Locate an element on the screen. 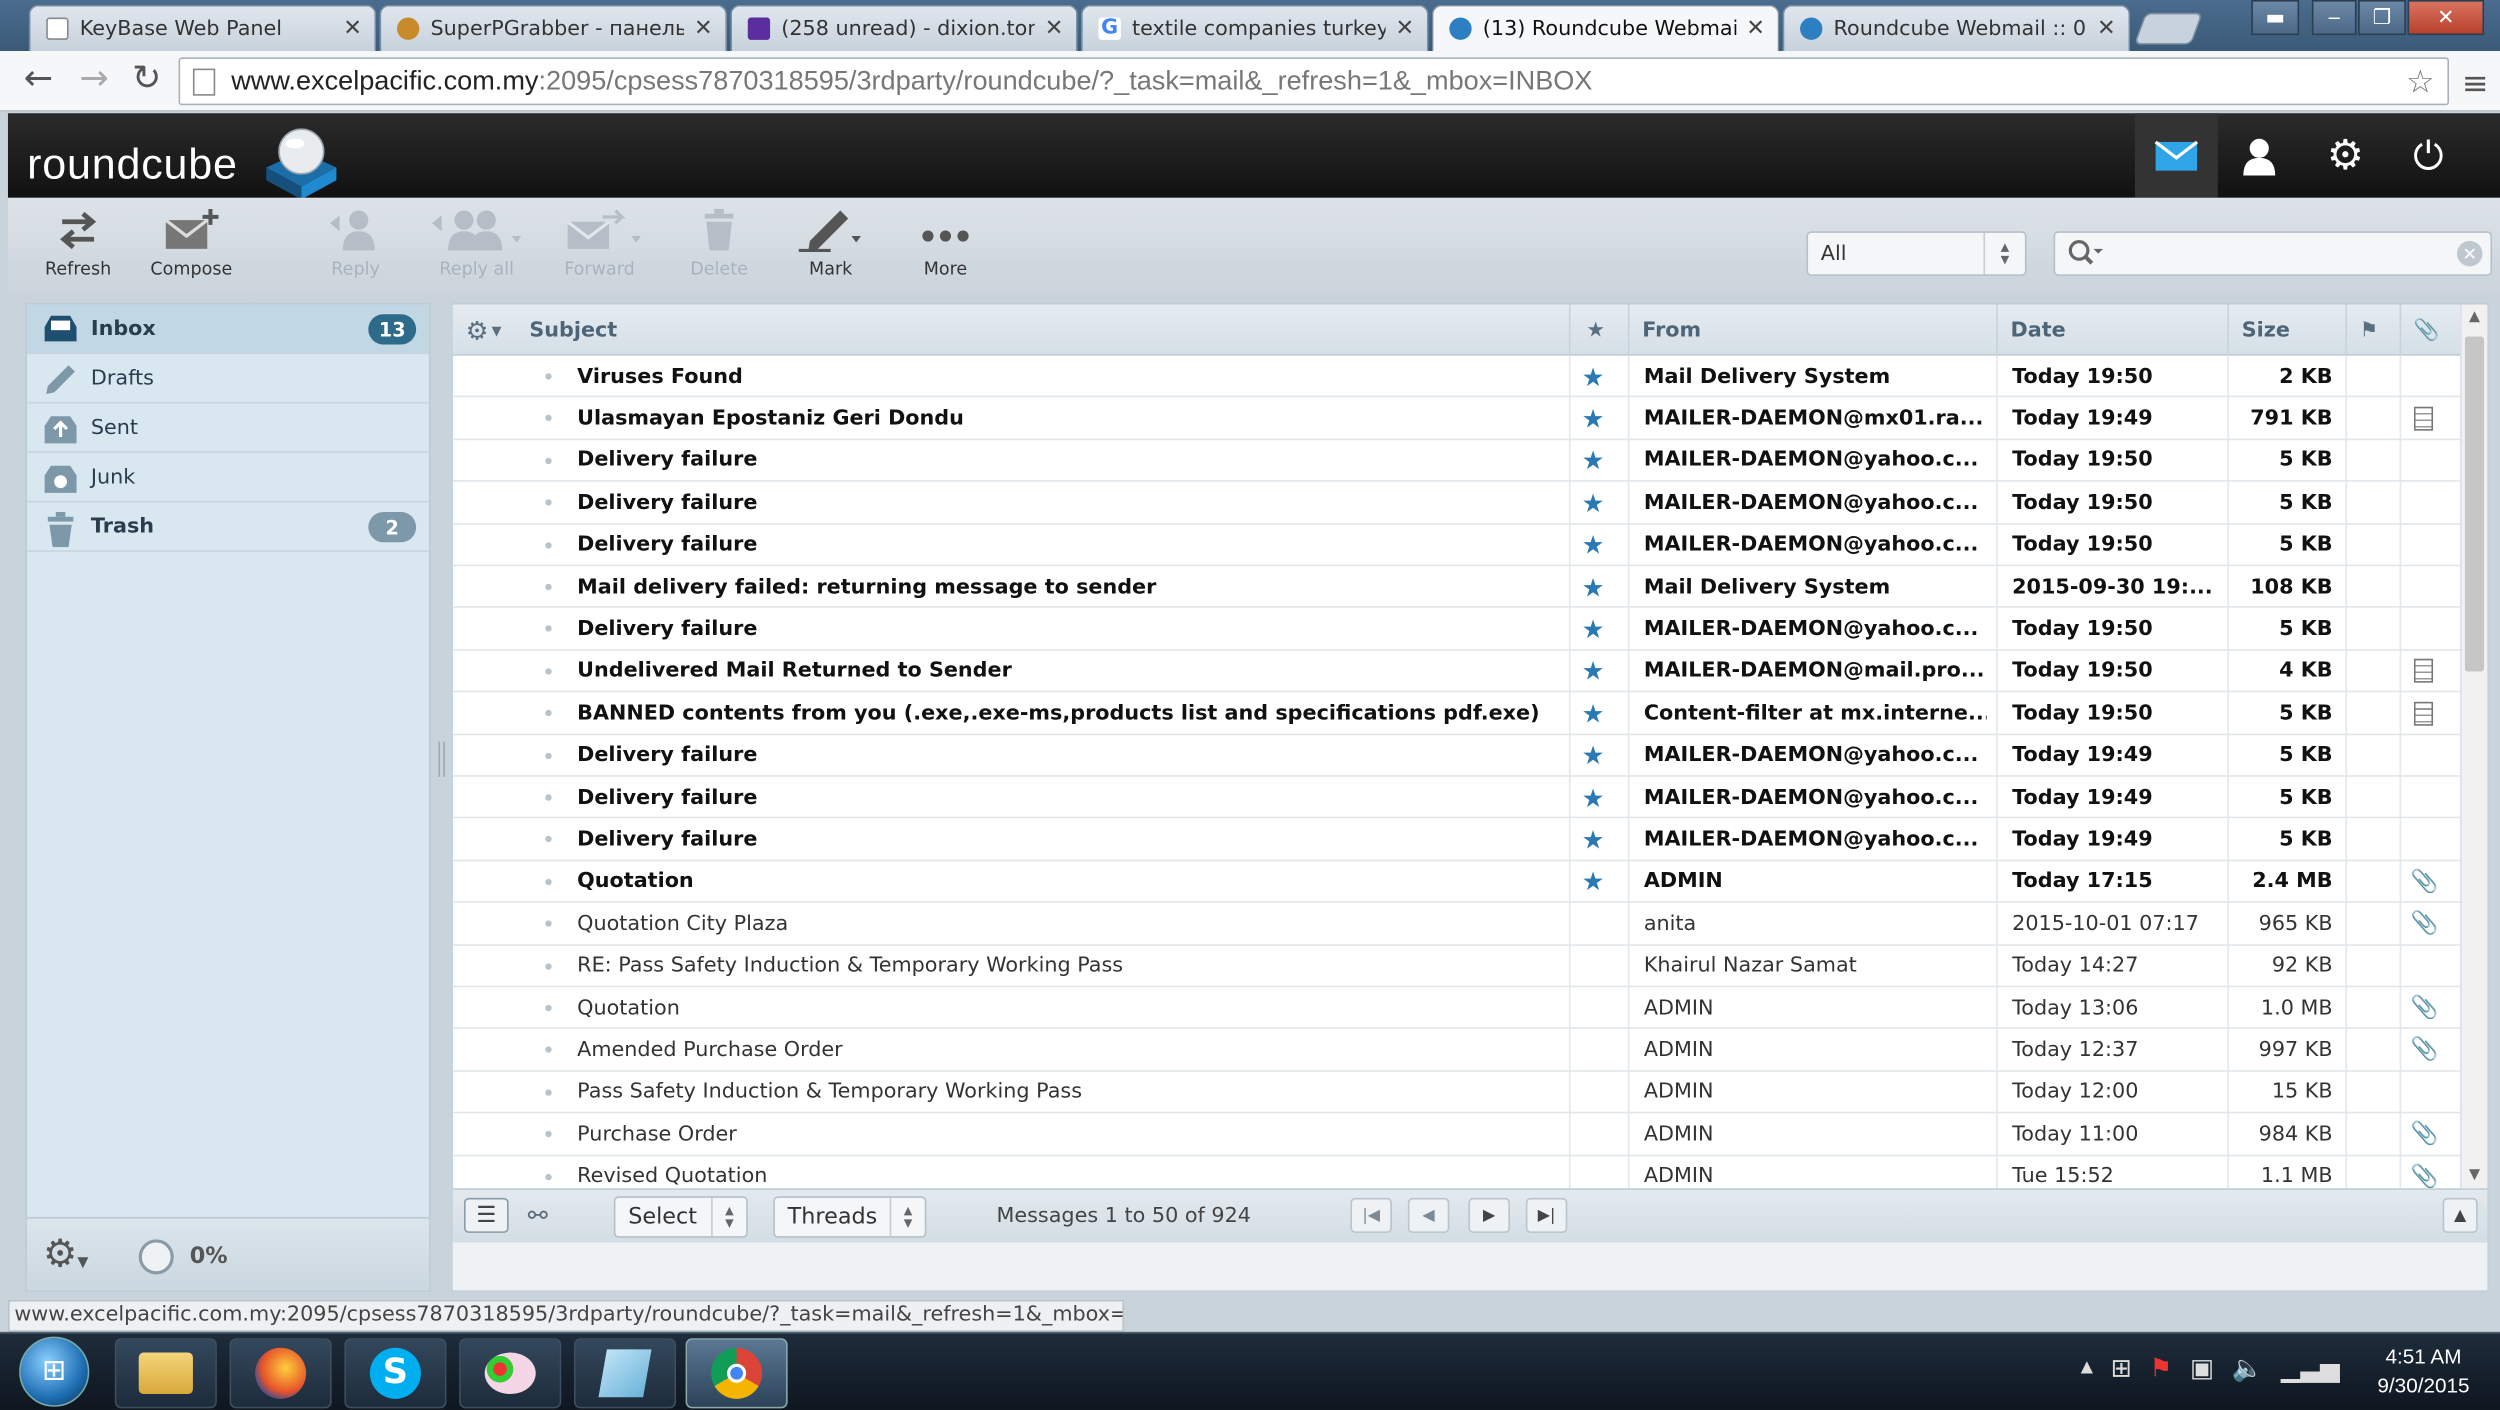  toggle-preview-button: ▲ is located at coordinates (2460, 1215).